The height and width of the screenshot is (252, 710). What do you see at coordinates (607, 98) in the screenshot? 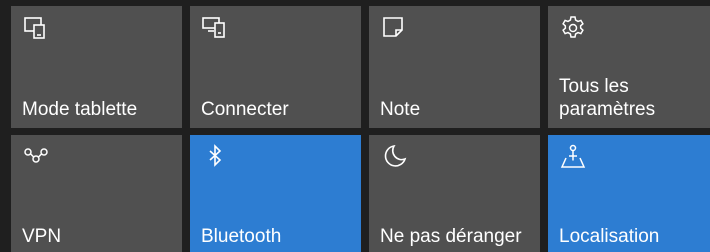
I see `all-settings-label: Tous les paramètres` at bounding box center [607, 98].